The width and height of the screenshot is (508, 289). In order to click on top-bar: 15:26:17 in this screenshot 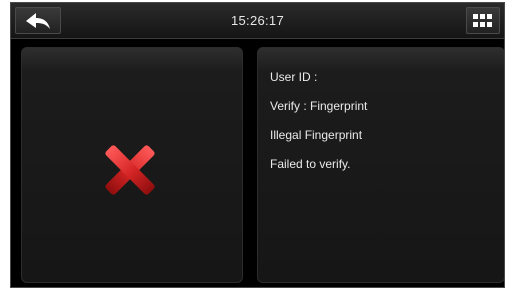, I will do `click(257, 21)`.